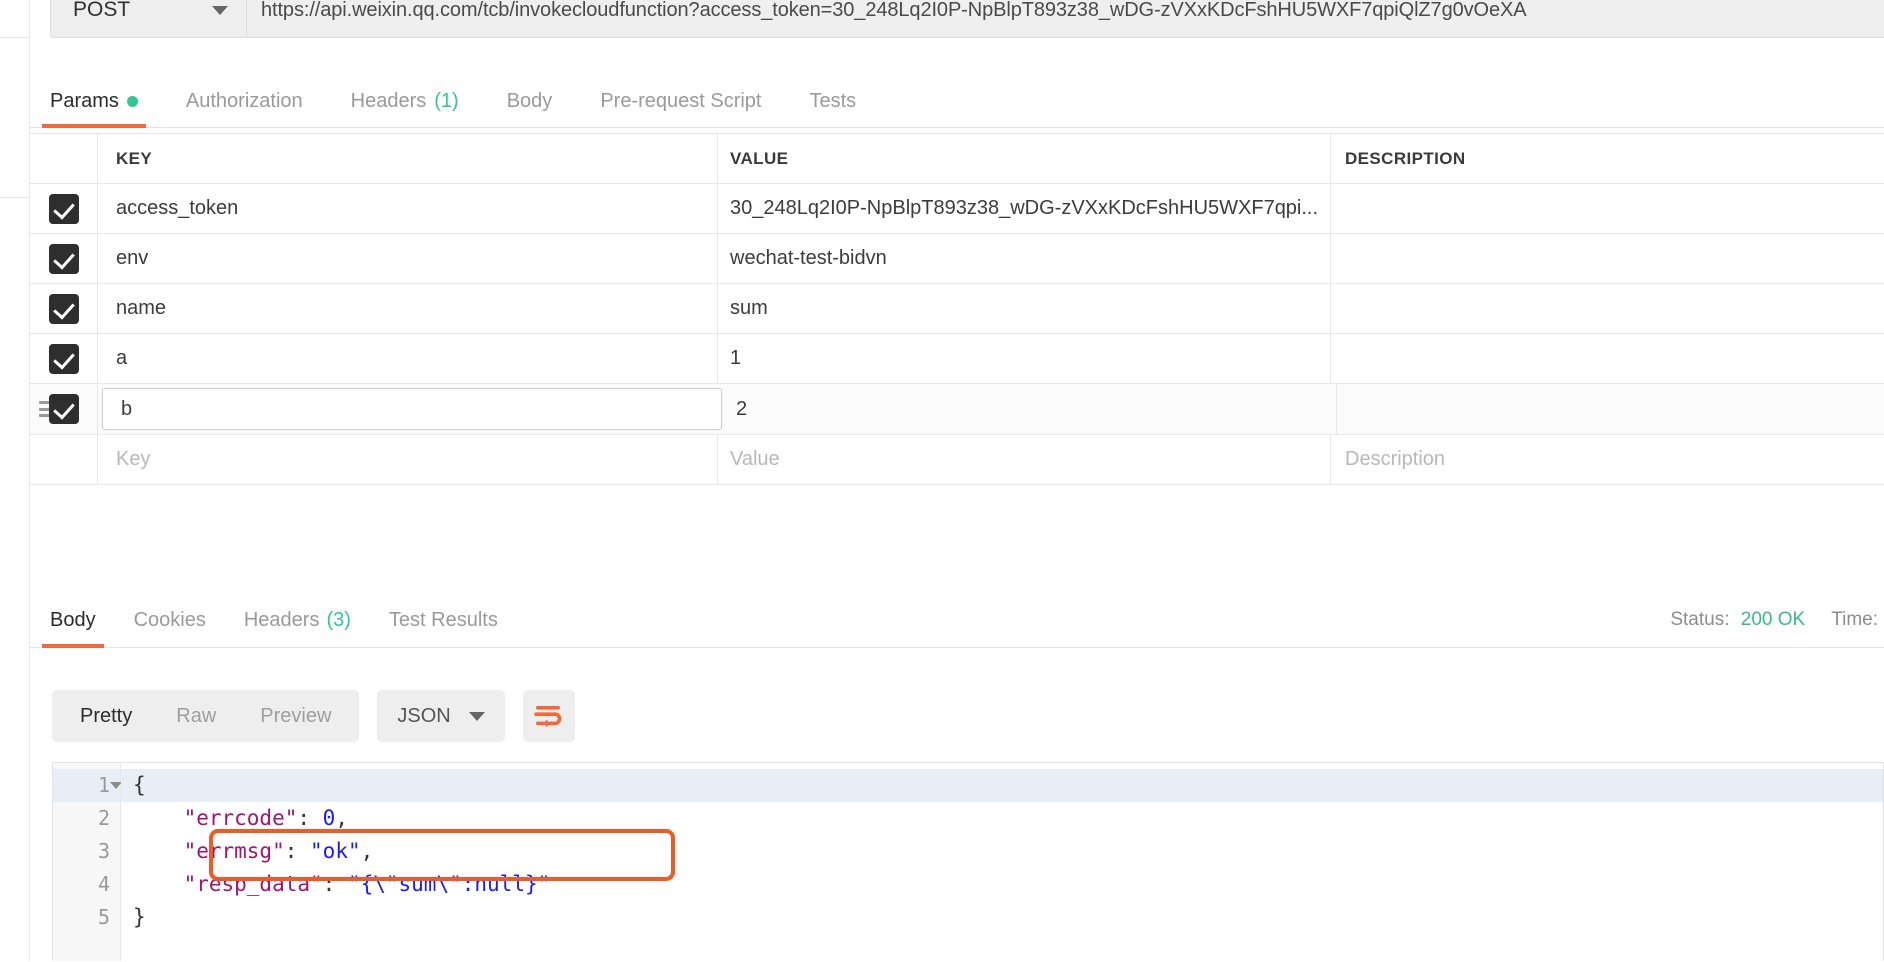 This screenshot has height=962, width=1884. I want to click on tab-body-label: Body, so click(529, 101).